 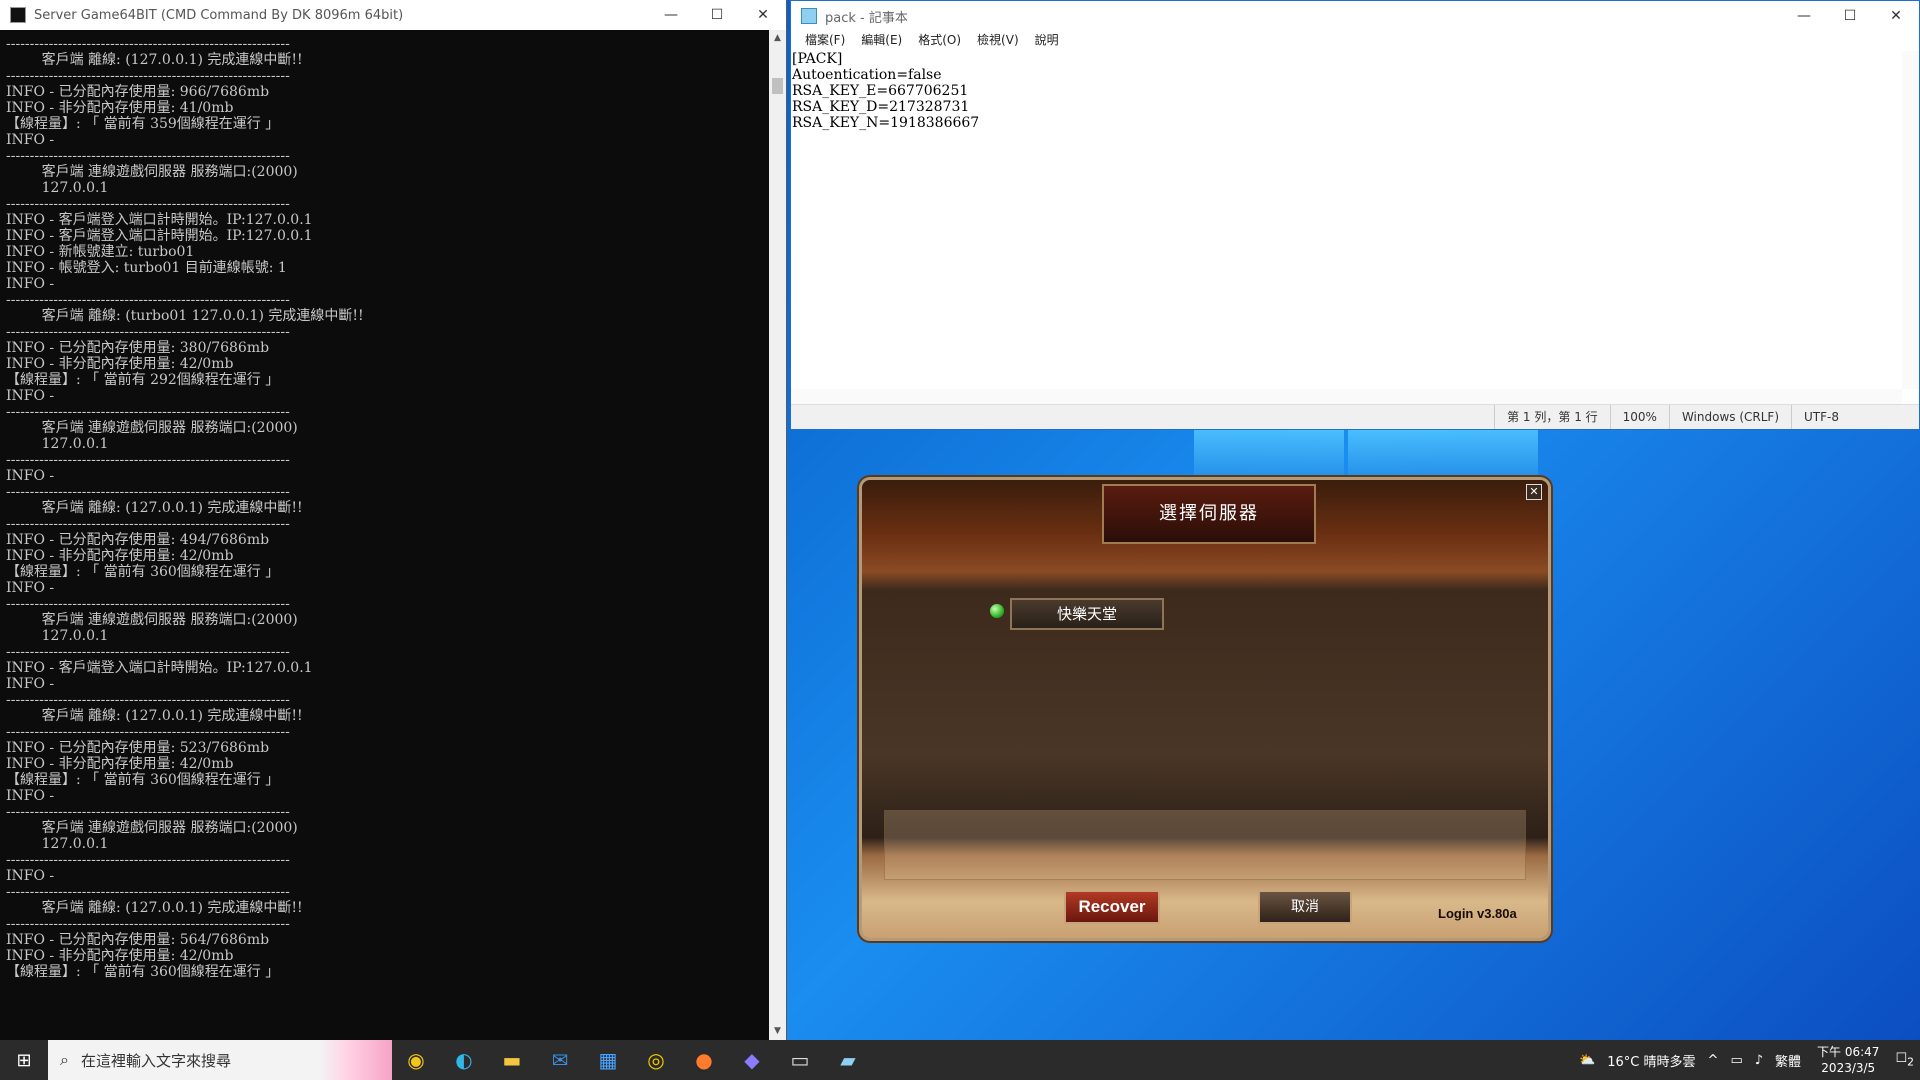 I want to click on volume-icon: ♪, so click(x=1759, y=1060).